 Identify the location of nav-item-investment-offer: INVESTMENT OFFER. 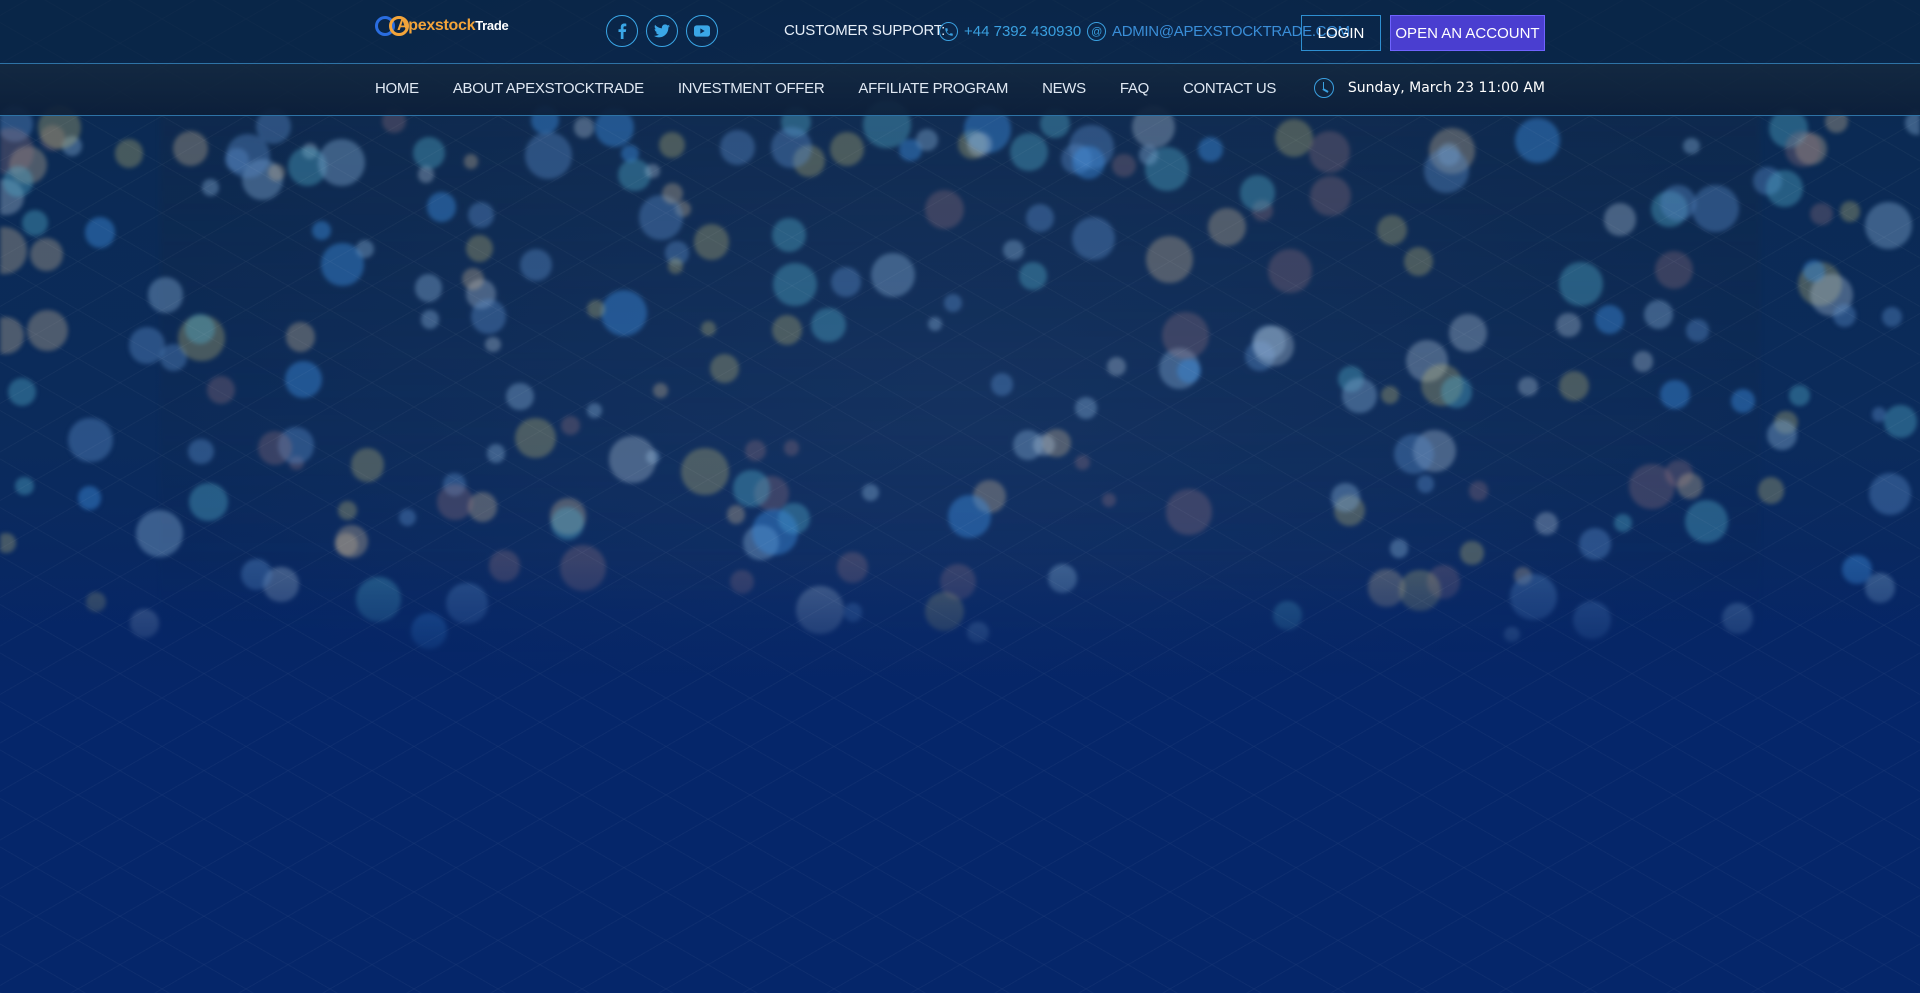
(751, 88).